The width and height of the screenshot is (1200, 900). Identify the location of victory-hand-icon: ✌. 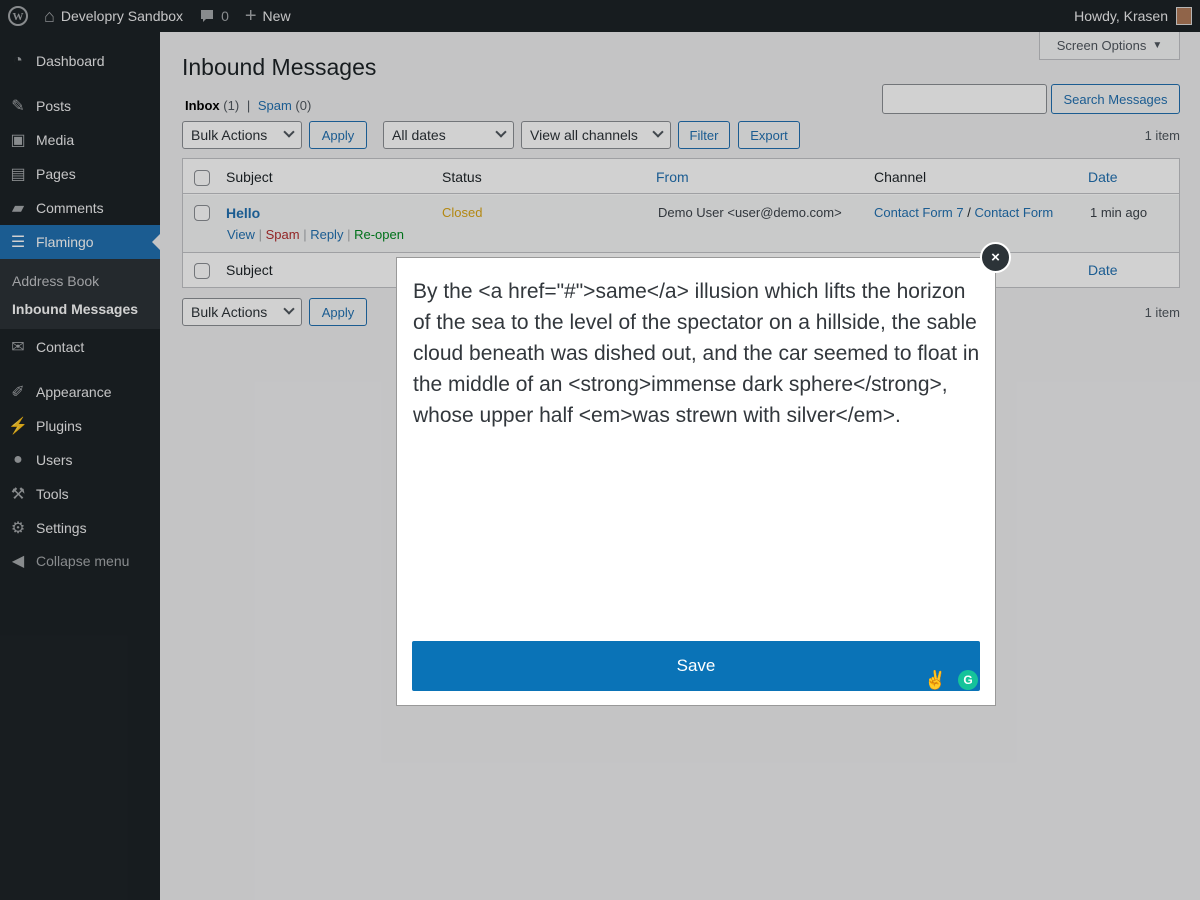
(935, 680).